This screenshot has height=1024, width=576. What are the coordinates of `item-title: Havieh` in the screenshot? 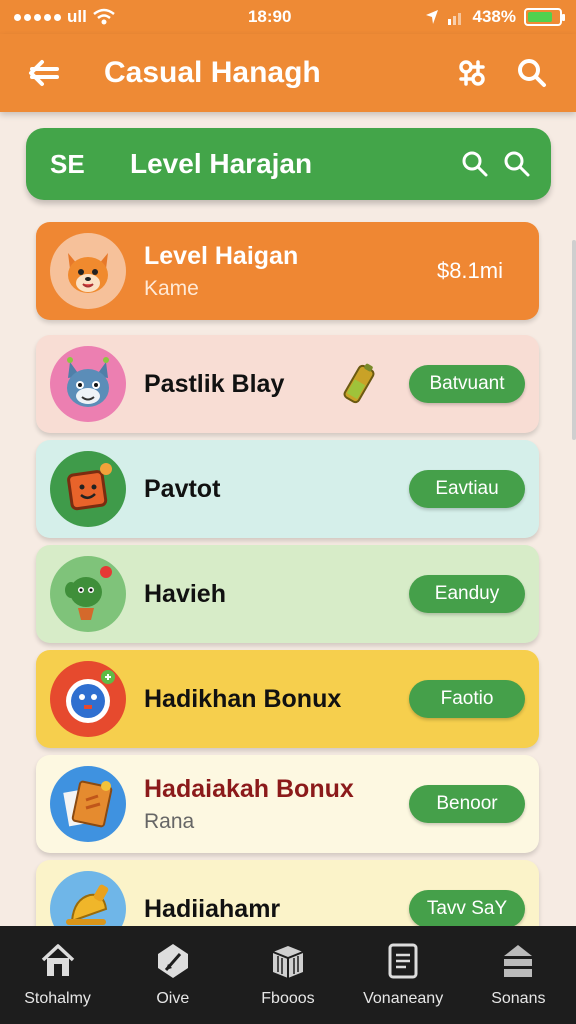 It's located at (185, 593).